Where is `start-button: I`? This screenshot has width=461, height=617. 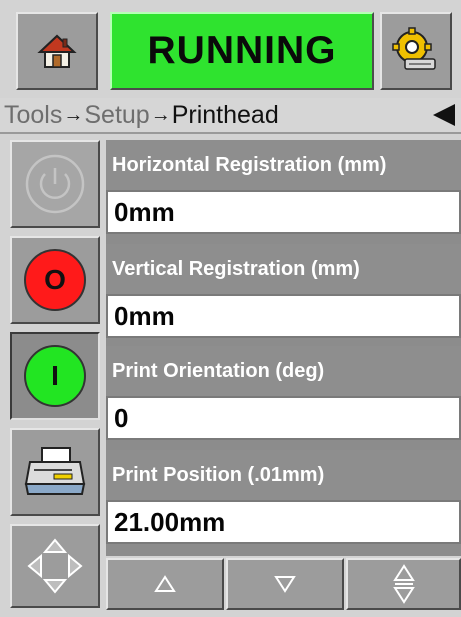
start-button: I is located at coordinates (55, 376).